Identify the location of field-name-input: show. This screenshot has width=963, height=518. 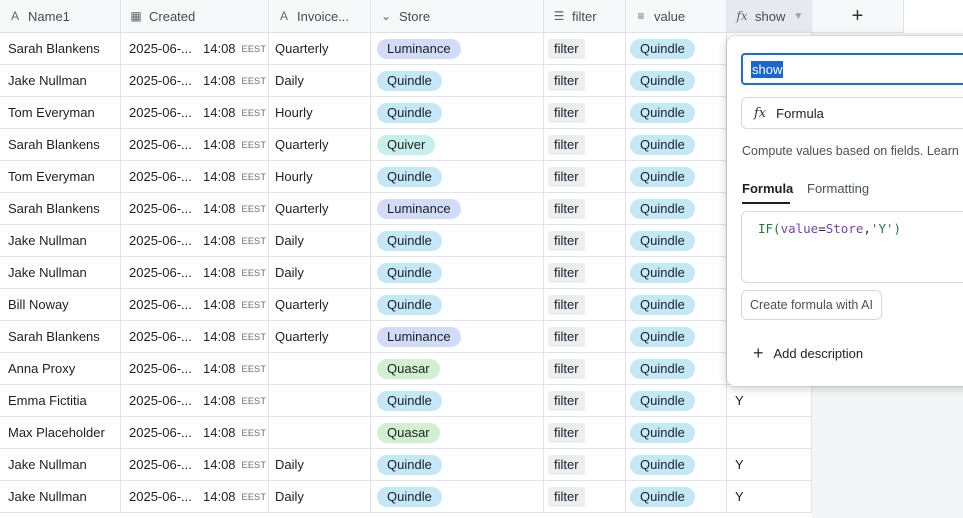
(852, 69).